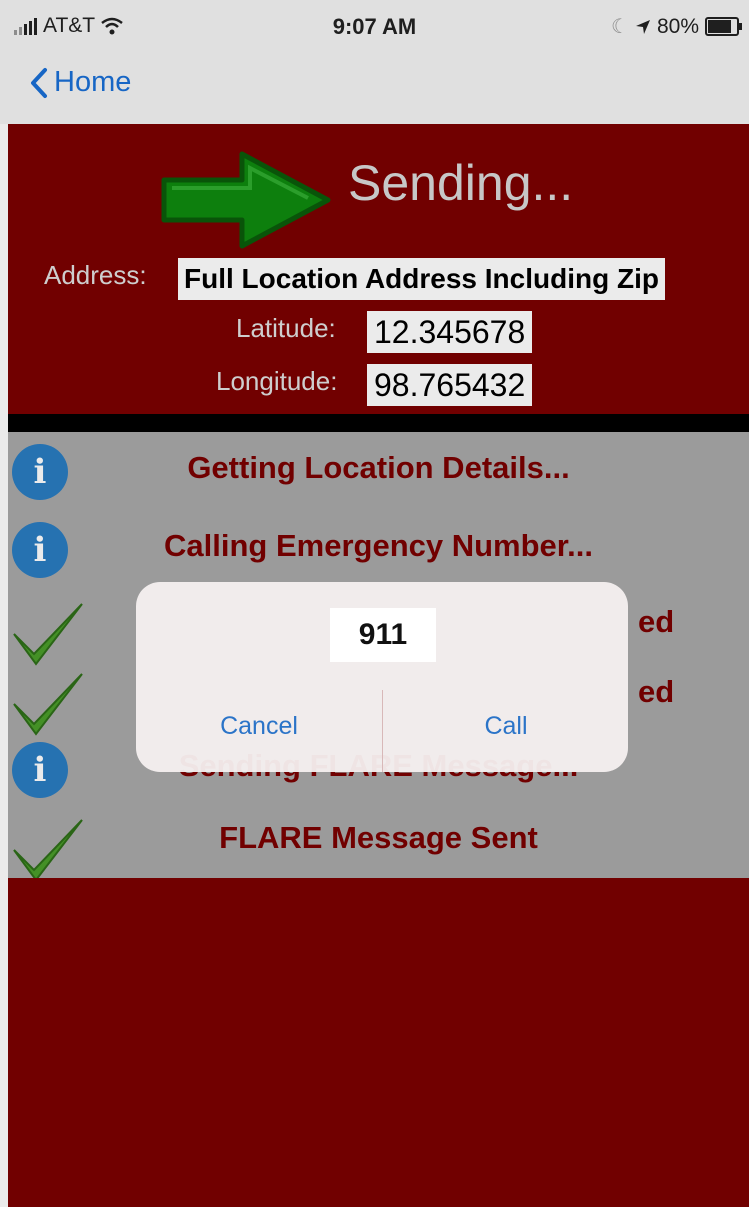  What do you see at coordinates (259, 726) in the screenshot?
I see `cancel-button: Cancel` at bounding box center [259, 726].